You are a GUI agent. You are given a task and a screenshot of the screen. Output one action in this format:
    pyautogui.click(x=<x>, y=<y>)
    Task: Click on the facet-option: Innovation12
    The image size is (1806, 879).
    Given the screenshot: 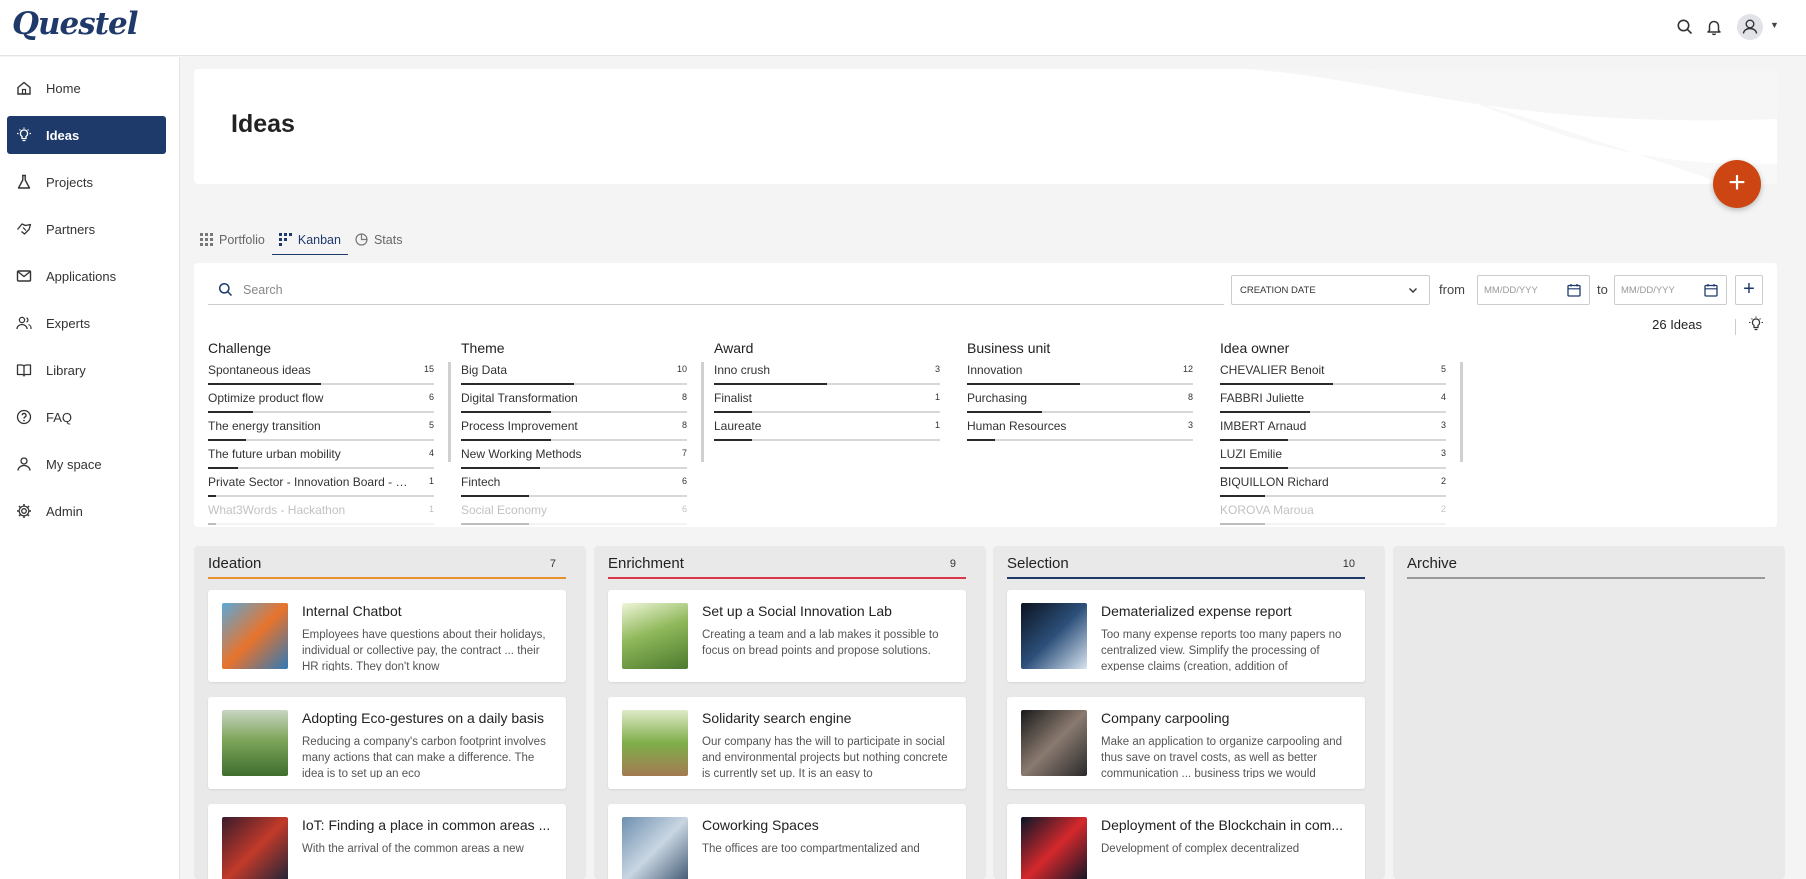 What is the action you would take?
    pyautogui.click(x=1080, y=374)
    